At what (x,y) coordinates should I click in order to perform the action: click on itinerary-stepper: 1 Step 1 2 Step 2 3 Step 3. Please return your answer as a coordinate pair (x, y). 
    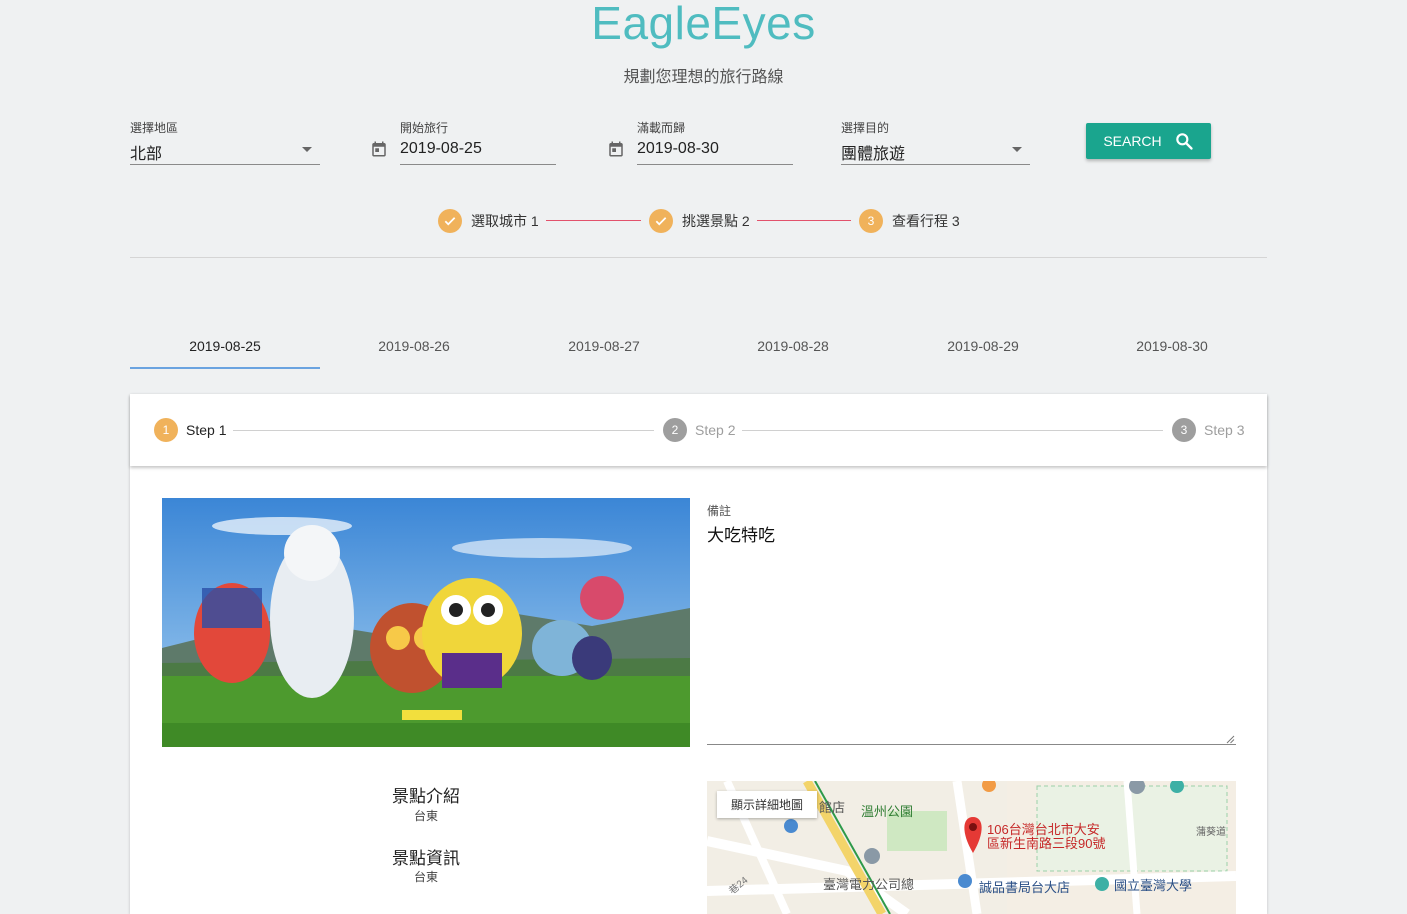
    Looking at the image, I should click on (698, 430).